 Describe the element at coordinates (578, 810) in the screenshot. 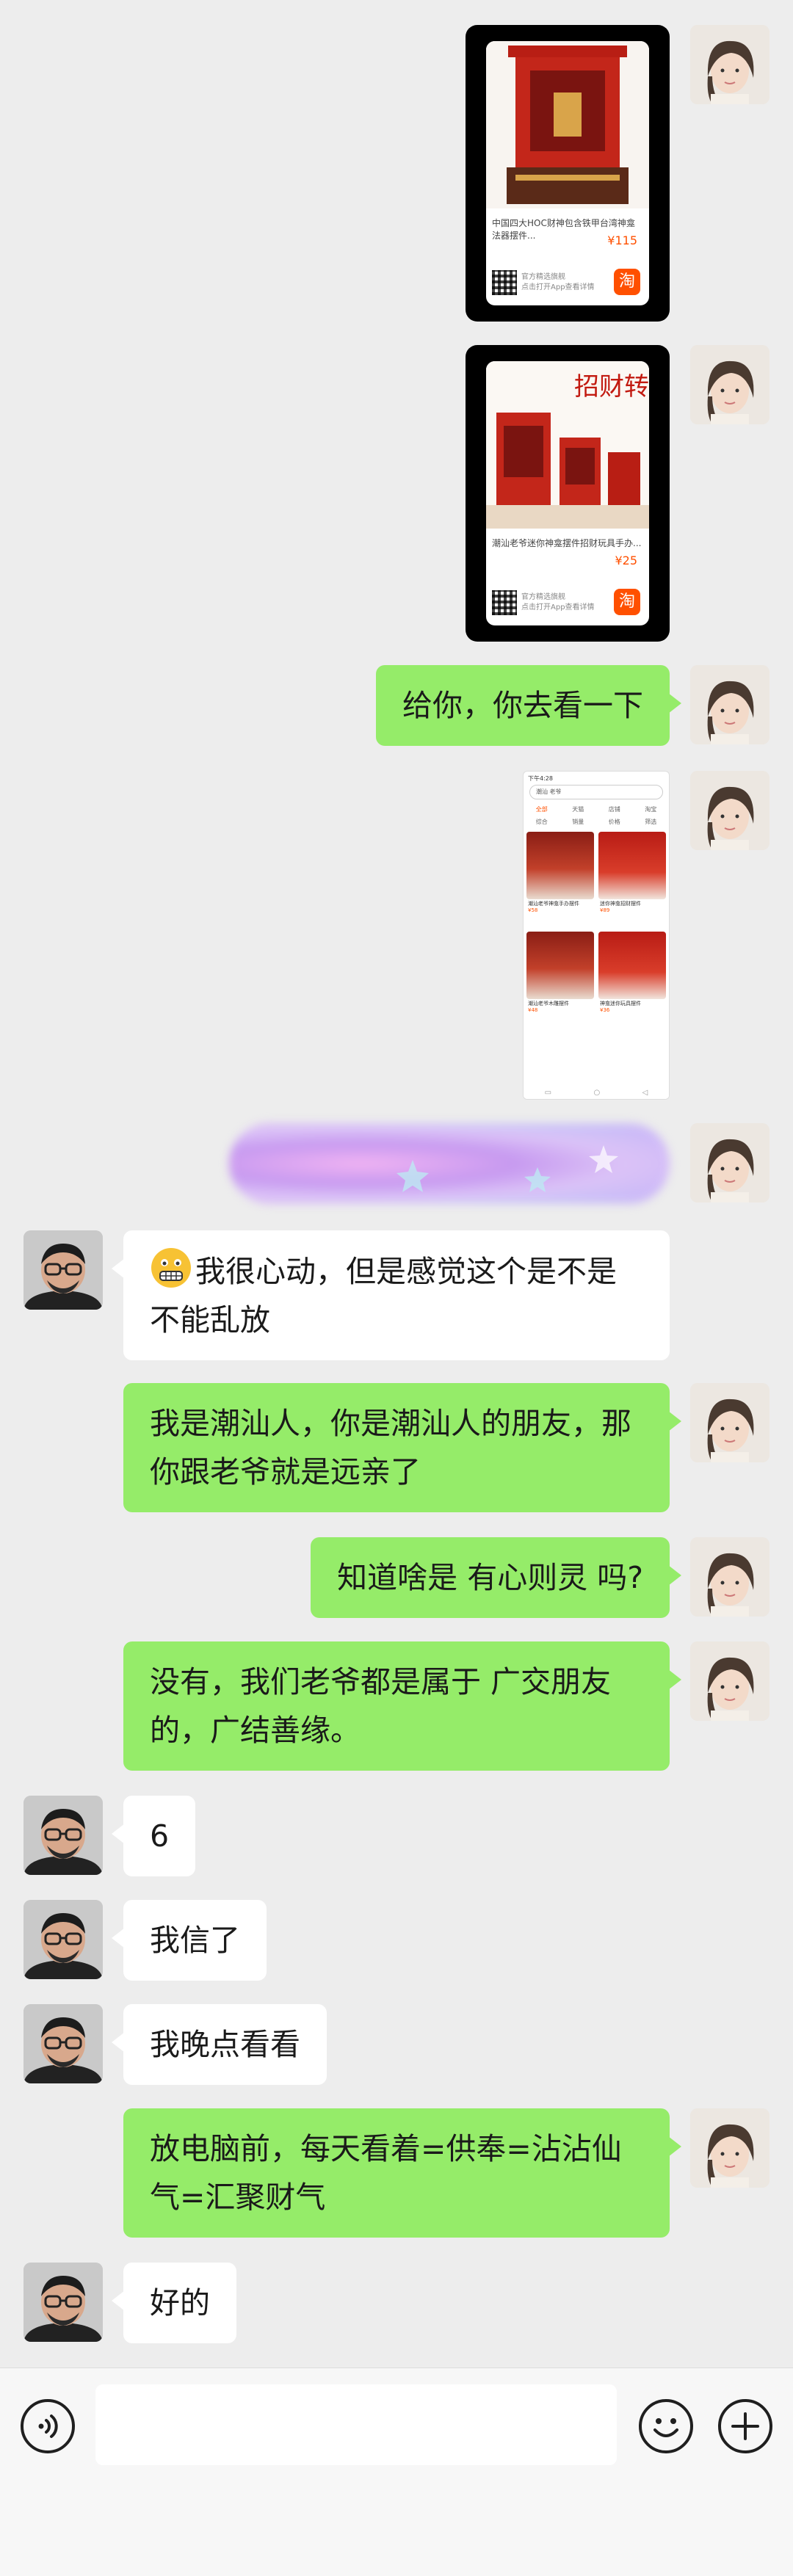

I see `shot-tab: 天猫` at that location.